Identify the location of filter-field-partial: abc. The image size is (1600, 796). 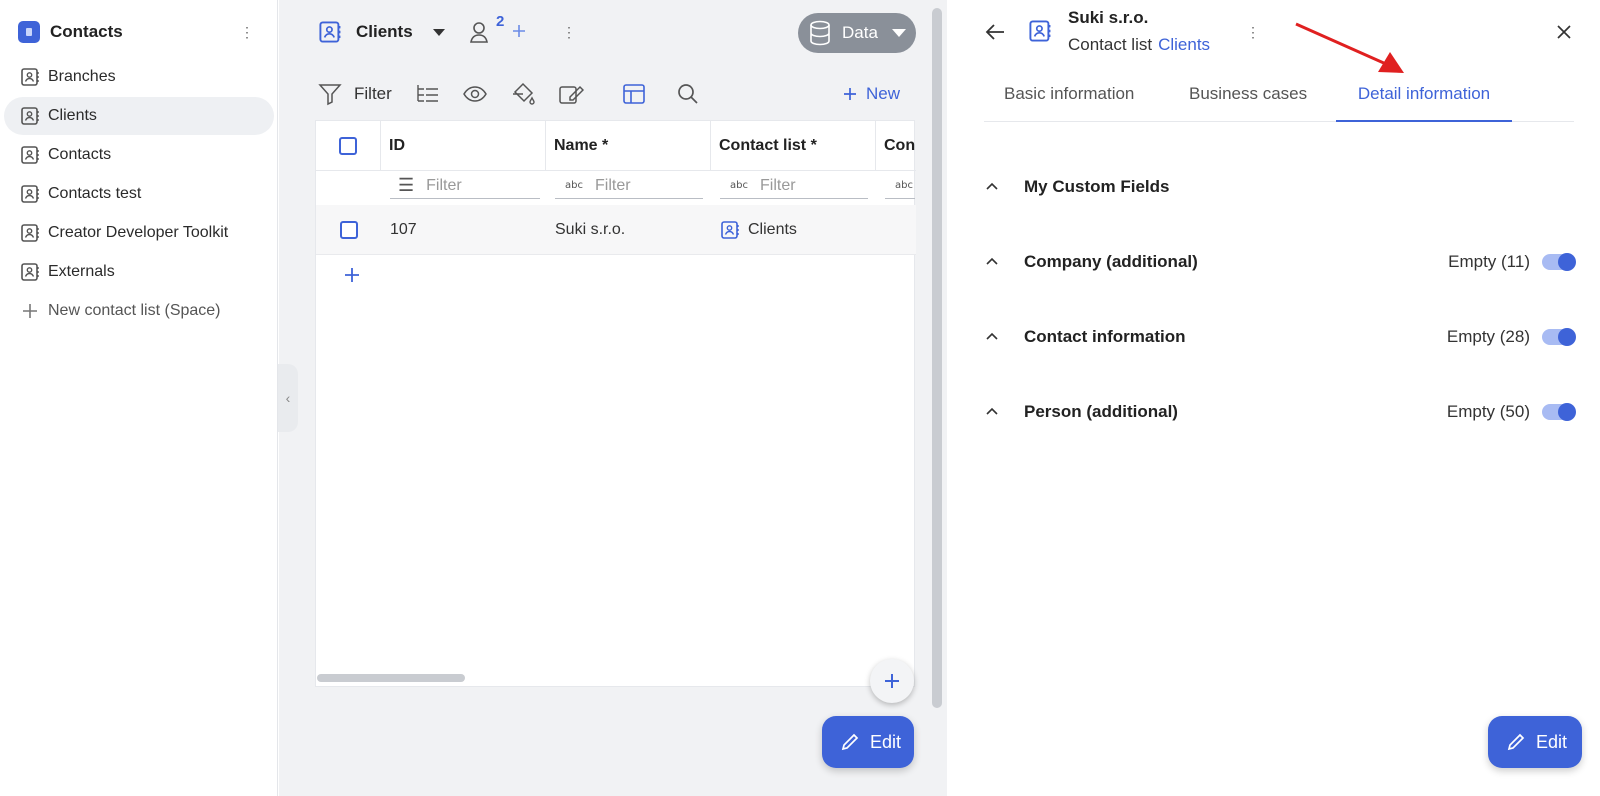
(900, 186).